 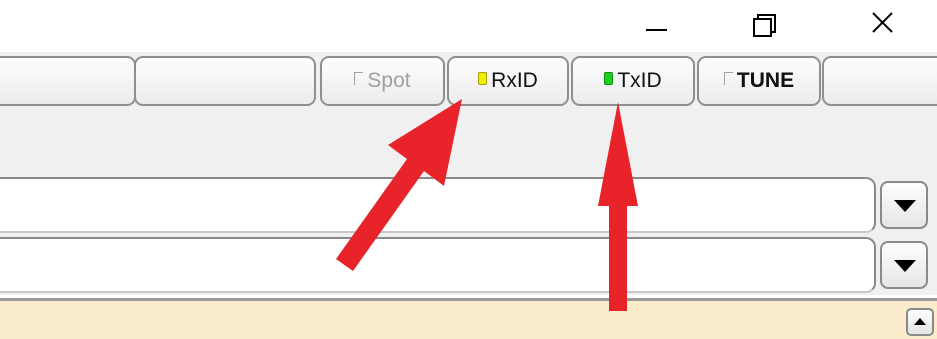 What do you see at coordinates (882, 22) in the screenshot?
I see `close-icon` at bounding box center [882, 22].